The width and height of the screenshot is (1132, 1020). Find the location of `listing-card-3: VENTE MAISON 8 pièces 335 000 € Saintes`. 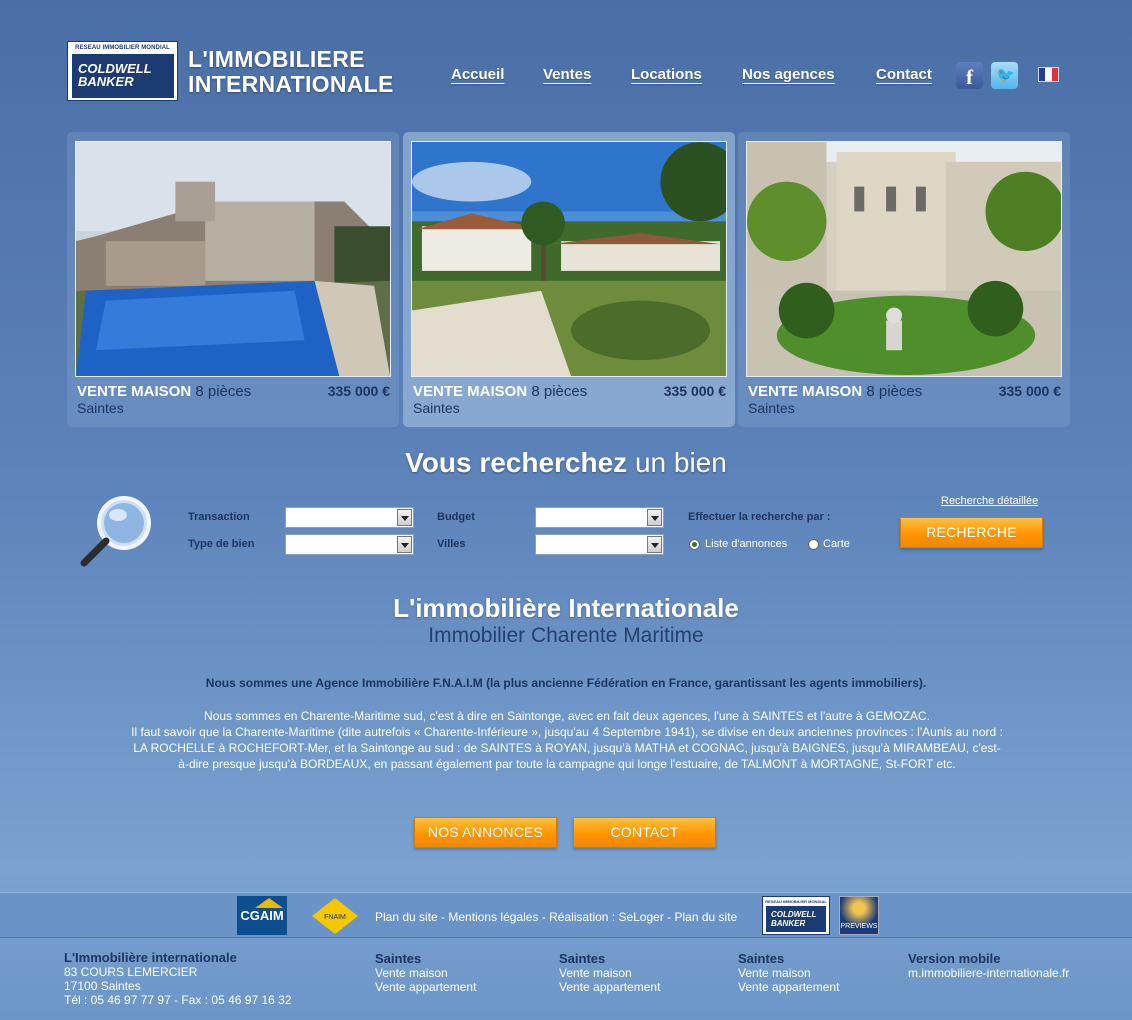

listing-card-3: VENTE MAISON 8 pièces 335 000 € Saintes is located at coordinates (904, 279).